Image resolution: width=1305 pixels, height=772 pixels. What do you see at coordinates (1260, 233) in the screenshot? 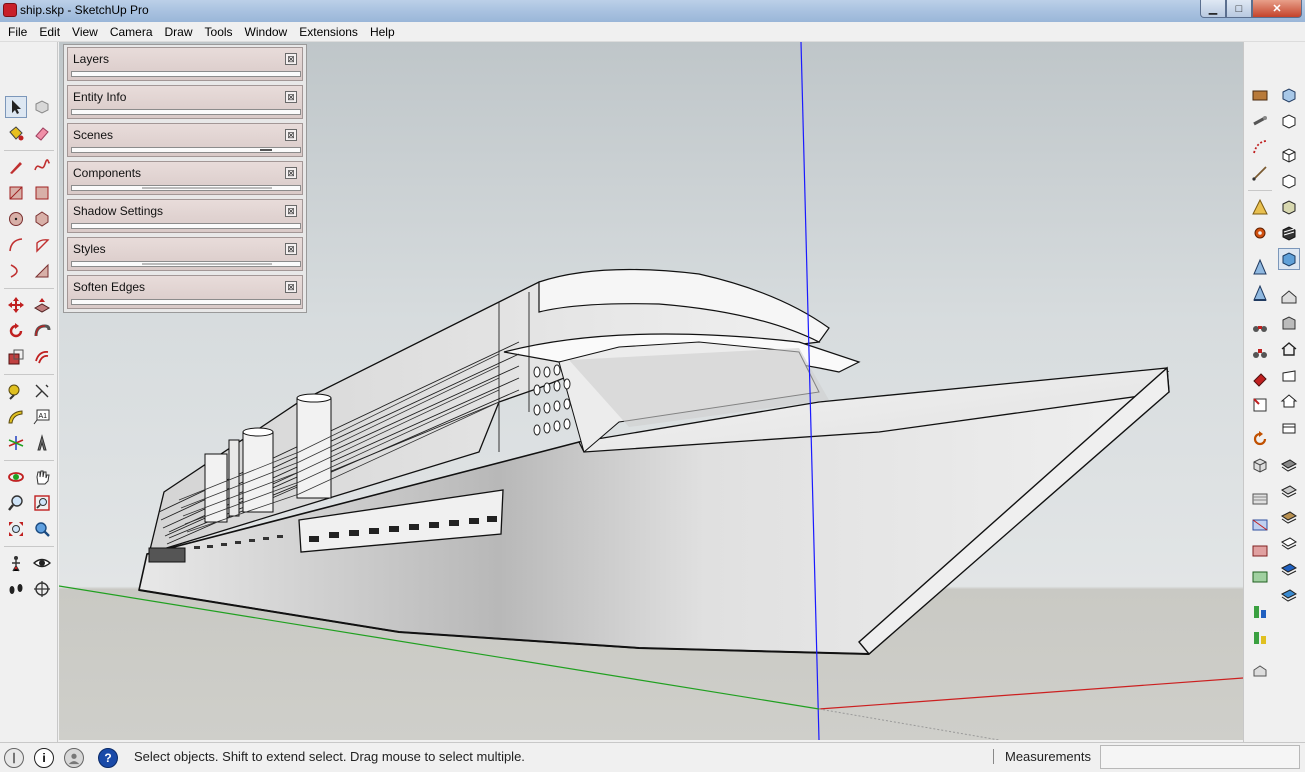
I see `gear-icon` at bounding box center [1260, 233].